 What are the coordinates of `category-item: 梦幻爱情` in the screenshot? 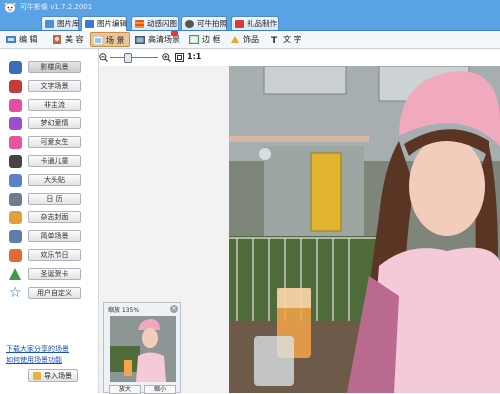 It's located at (50, 124).